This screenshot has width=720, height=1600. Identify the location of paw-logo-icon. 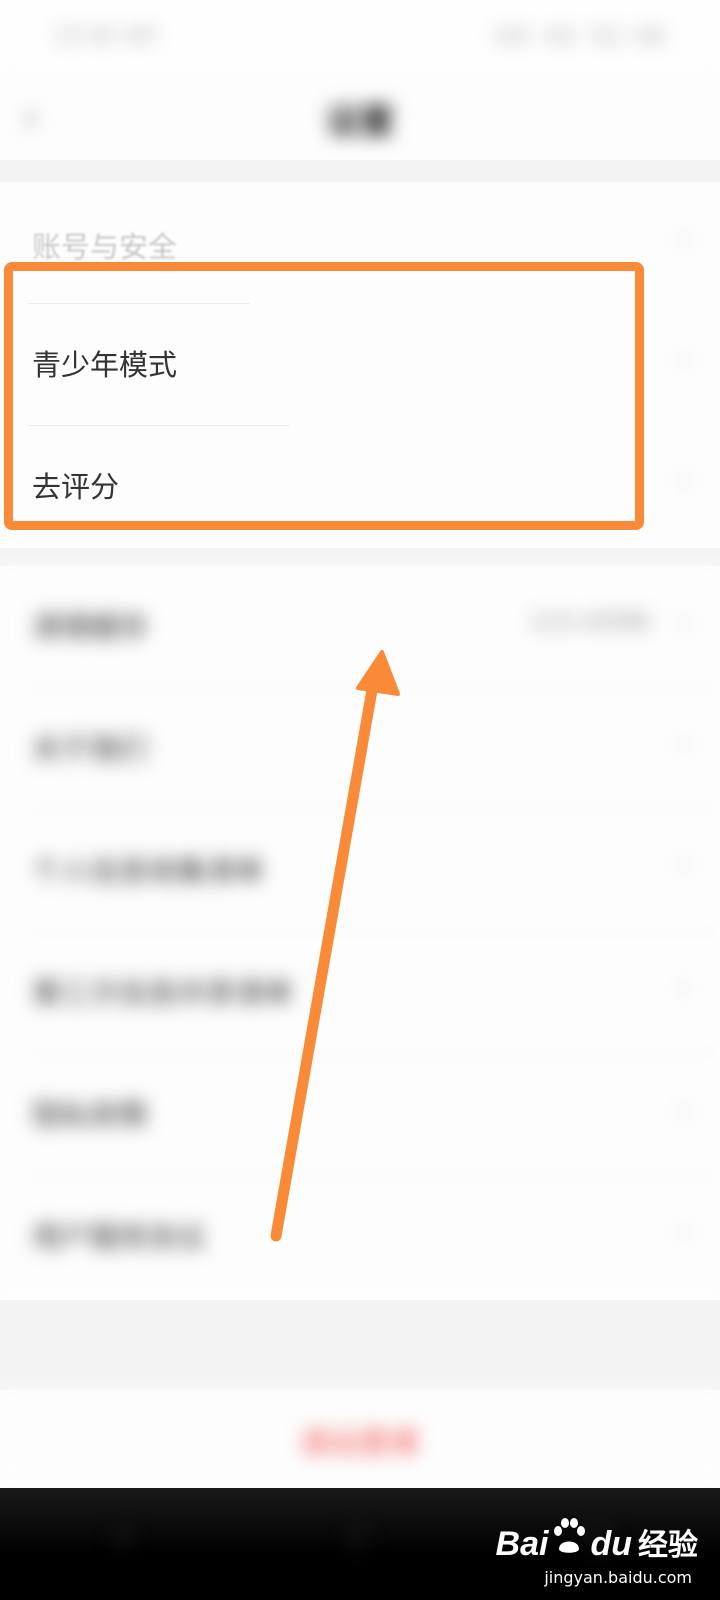
(569, 1536).